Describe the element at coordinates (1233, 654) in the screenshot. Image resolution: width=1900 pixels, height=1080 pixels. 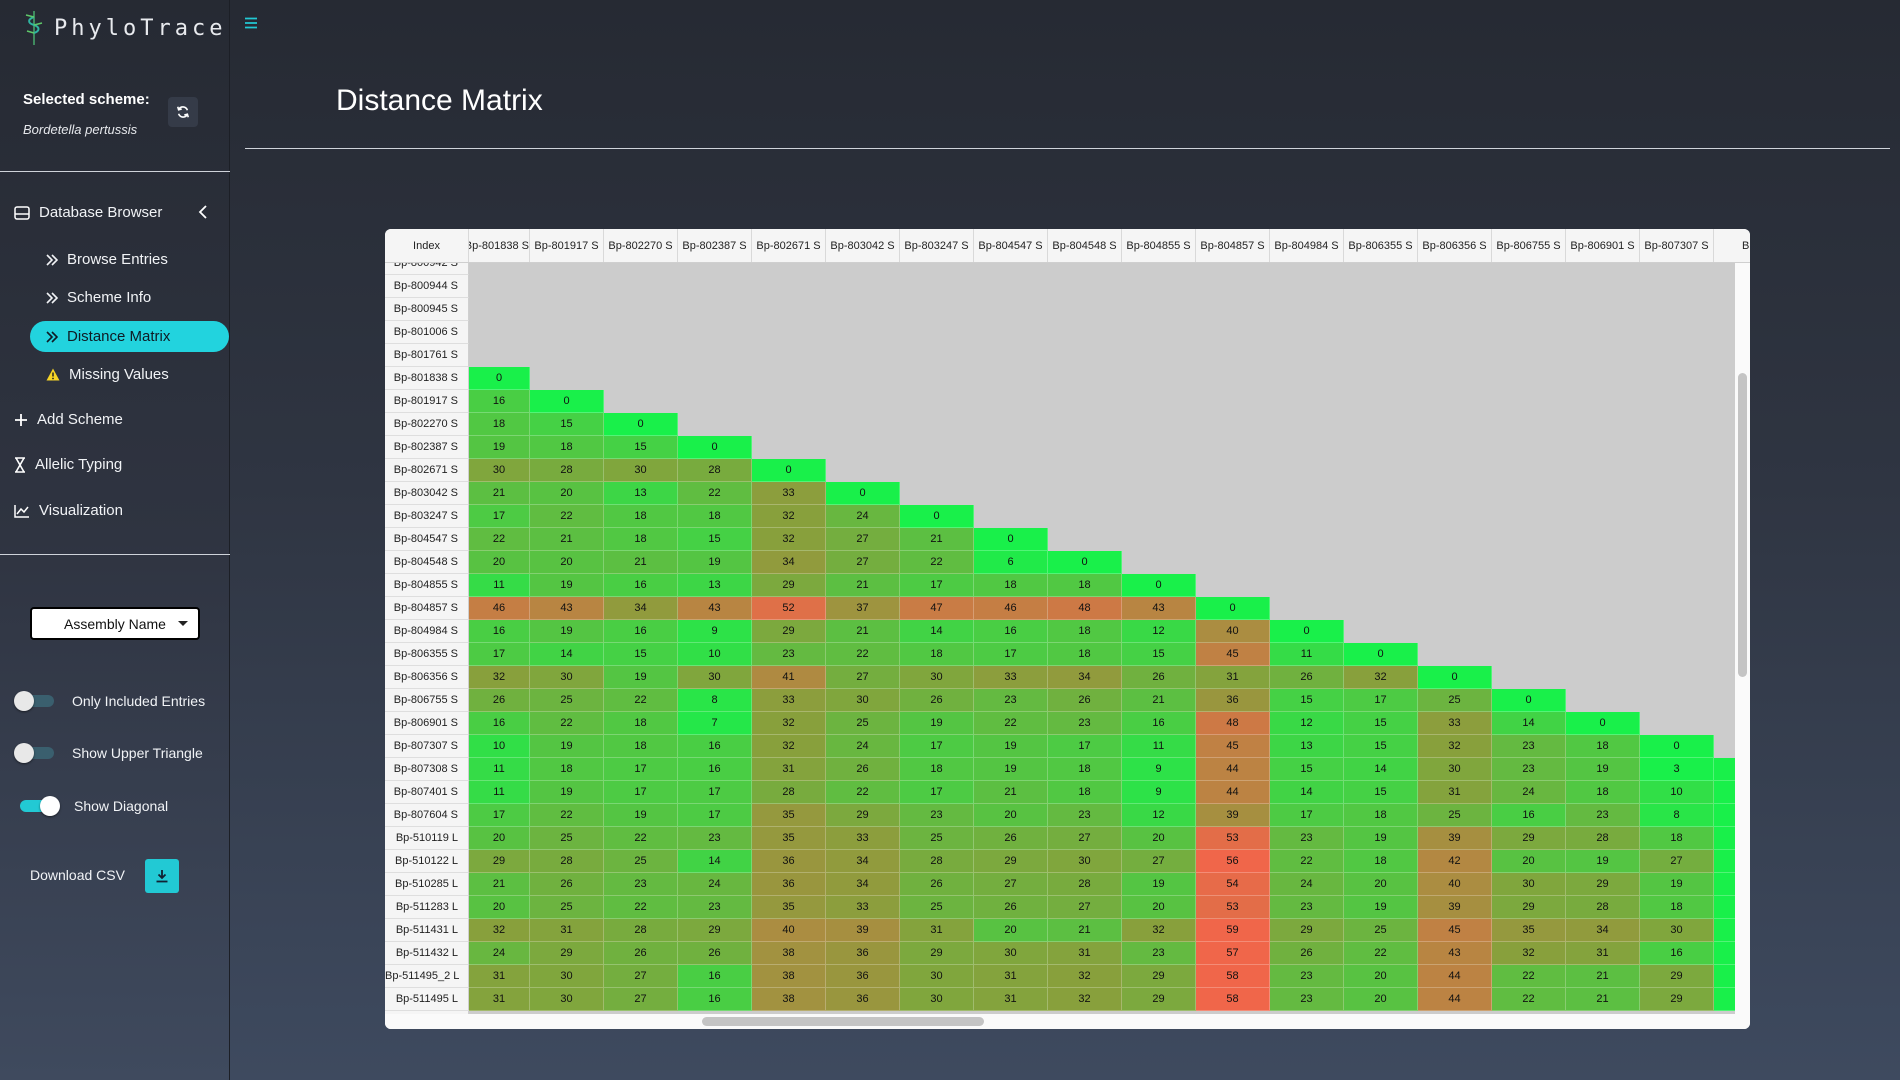
I see `matrix-cell: 45` at that location.